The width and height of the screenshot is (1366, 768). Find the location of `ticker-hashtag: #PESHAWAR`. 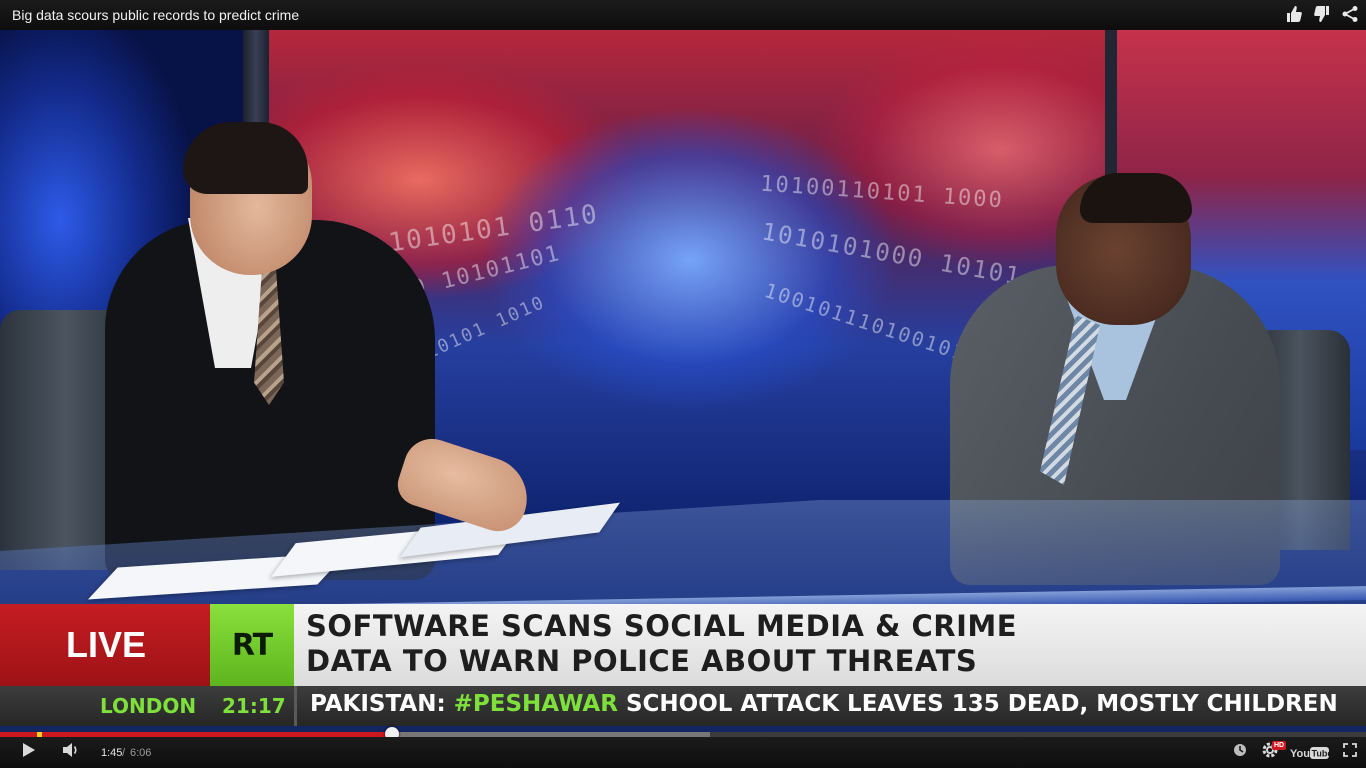

ticker-hashtag: #PESHAWAR is located at coordinates (535, 704).